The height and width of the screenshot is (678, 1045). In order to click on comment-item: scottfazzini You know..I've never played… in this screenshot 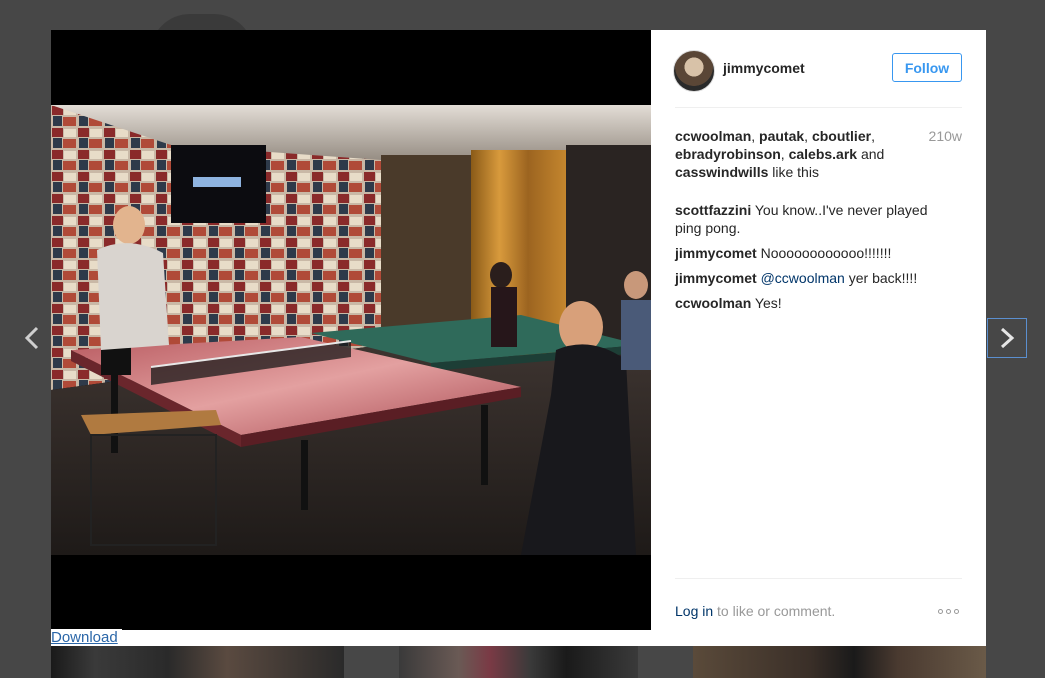, I will do `click(810, 219)`.